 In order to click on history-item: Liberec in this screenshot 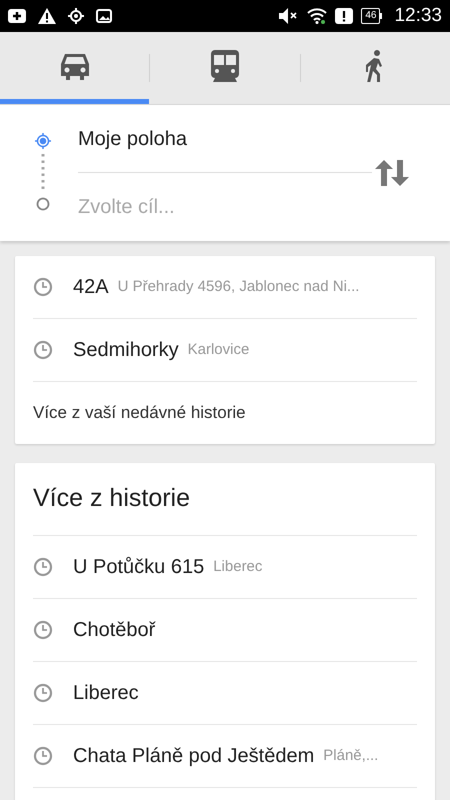, I will do `click(225, 693)`.